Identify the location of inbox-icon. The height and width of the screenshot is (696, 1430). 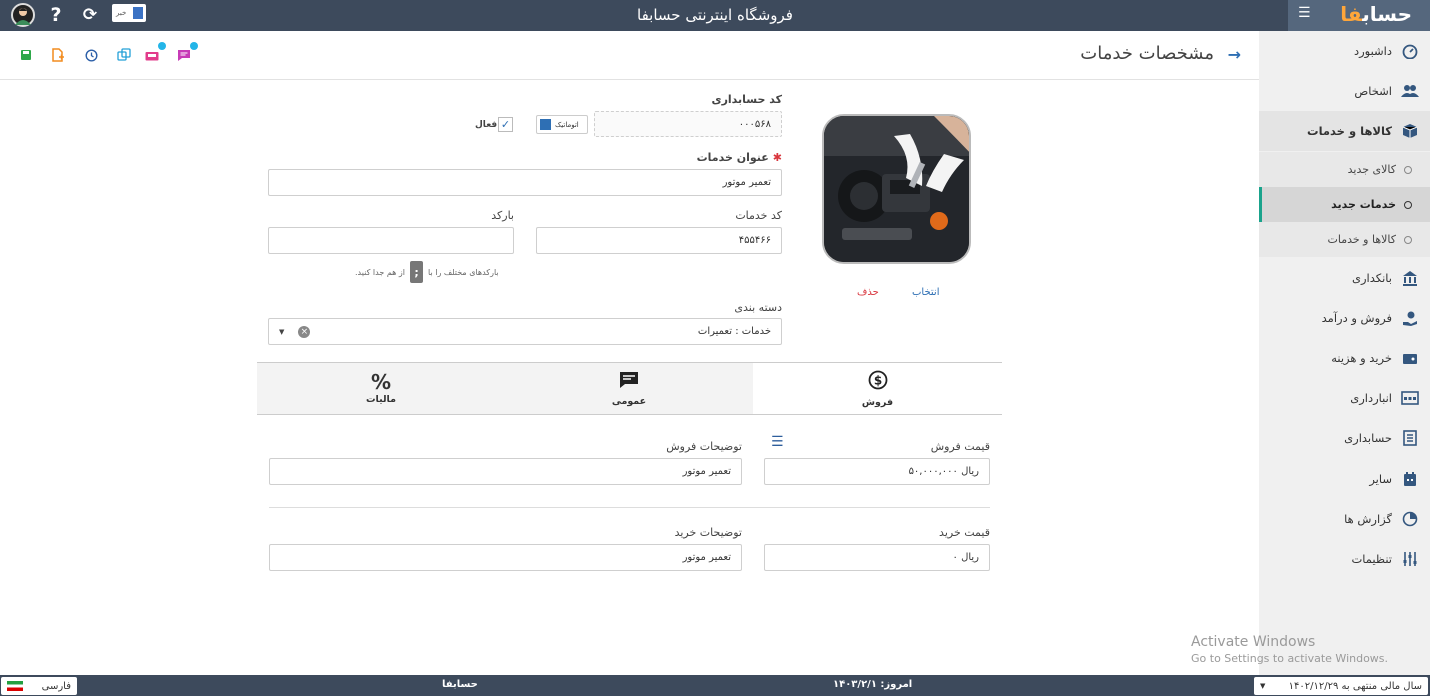
(155, 52).